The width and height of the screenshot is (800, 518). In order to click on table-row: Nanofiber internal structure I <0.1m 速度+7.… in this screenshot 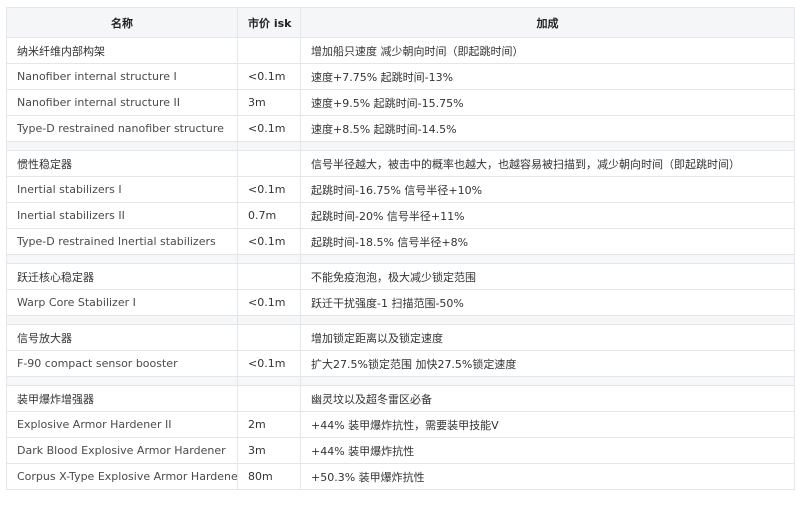, I will do `click(400, 76)`.